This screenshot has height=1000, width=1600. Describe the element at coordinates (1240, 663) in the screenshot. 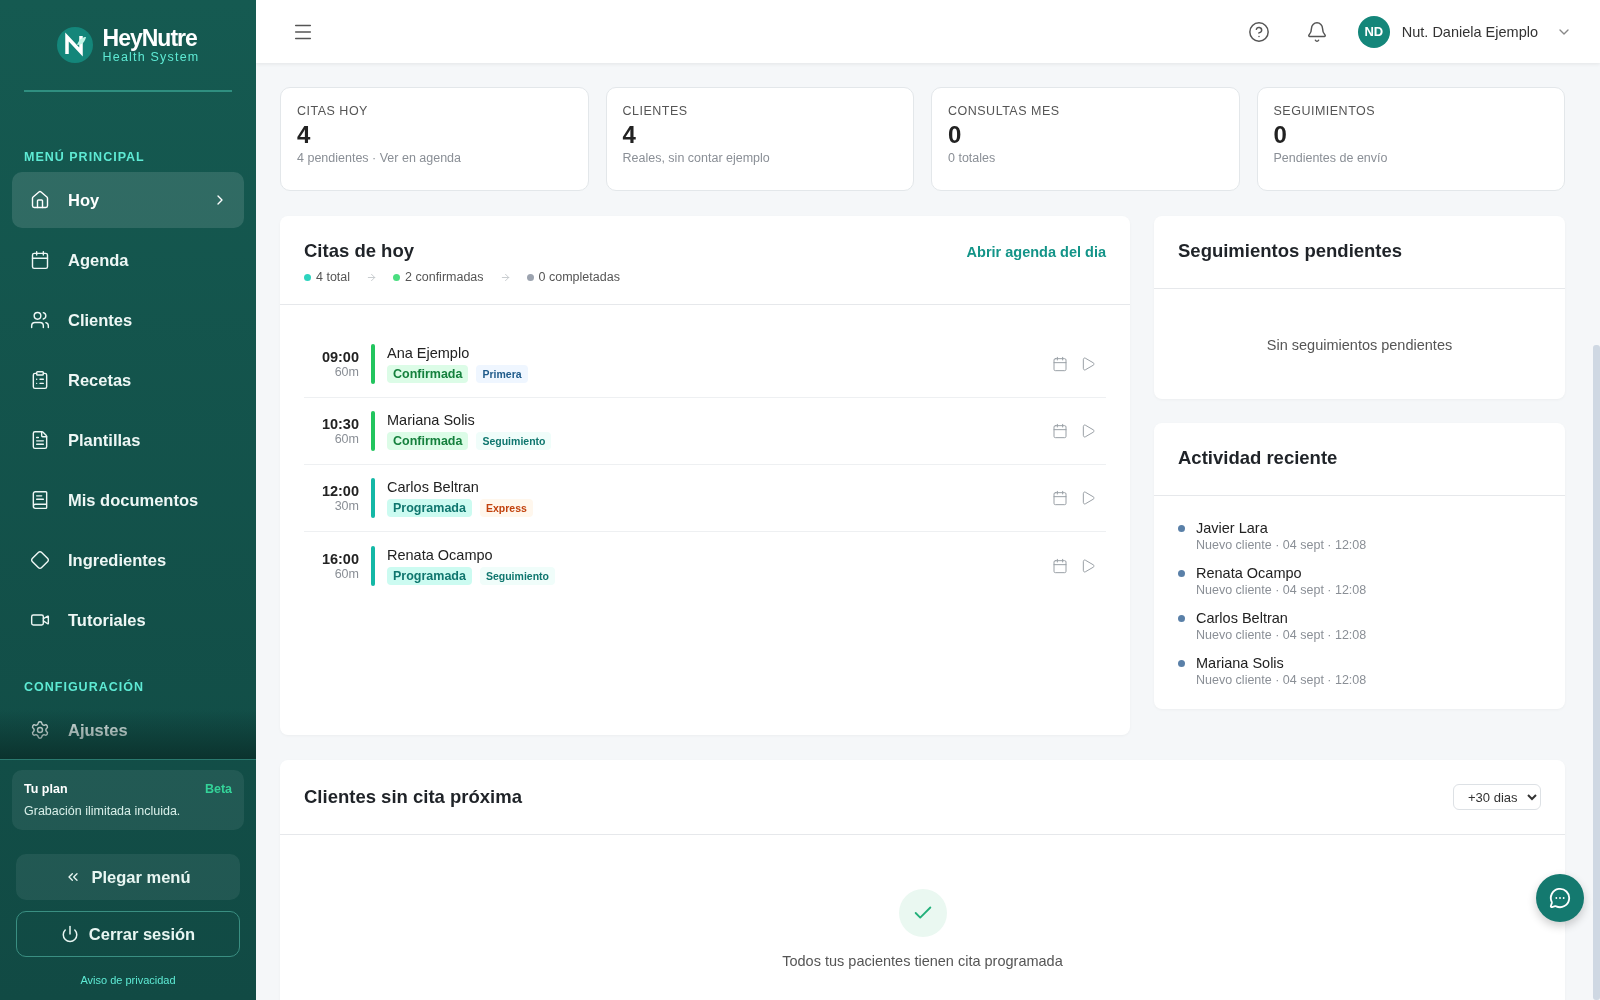

I see `activity-name: Mariana Solis` at that location.